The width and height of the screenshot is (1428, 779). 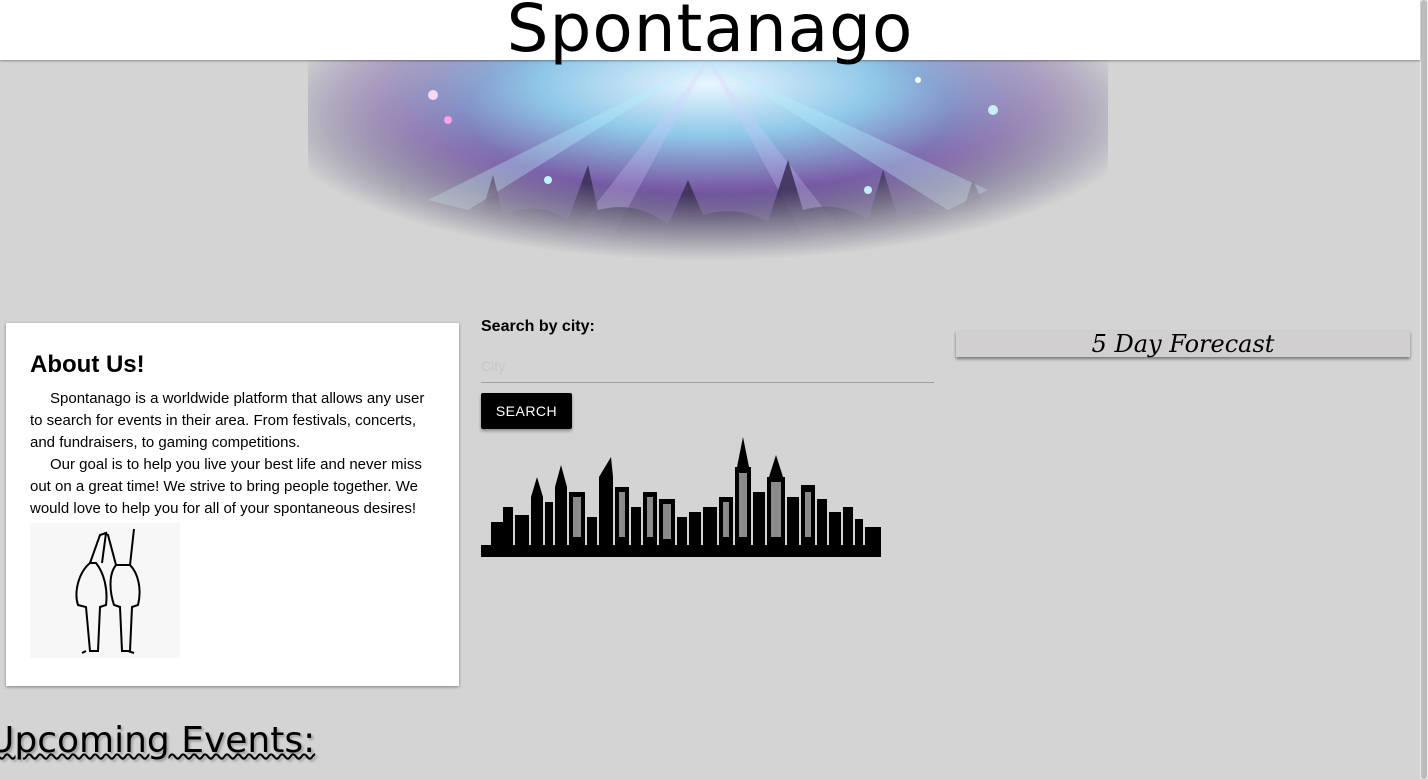 What do you see at coordinates (1424, 389) in the screenshot?
I see `scrollbar-thumb` at bounding box center [1424, 389].